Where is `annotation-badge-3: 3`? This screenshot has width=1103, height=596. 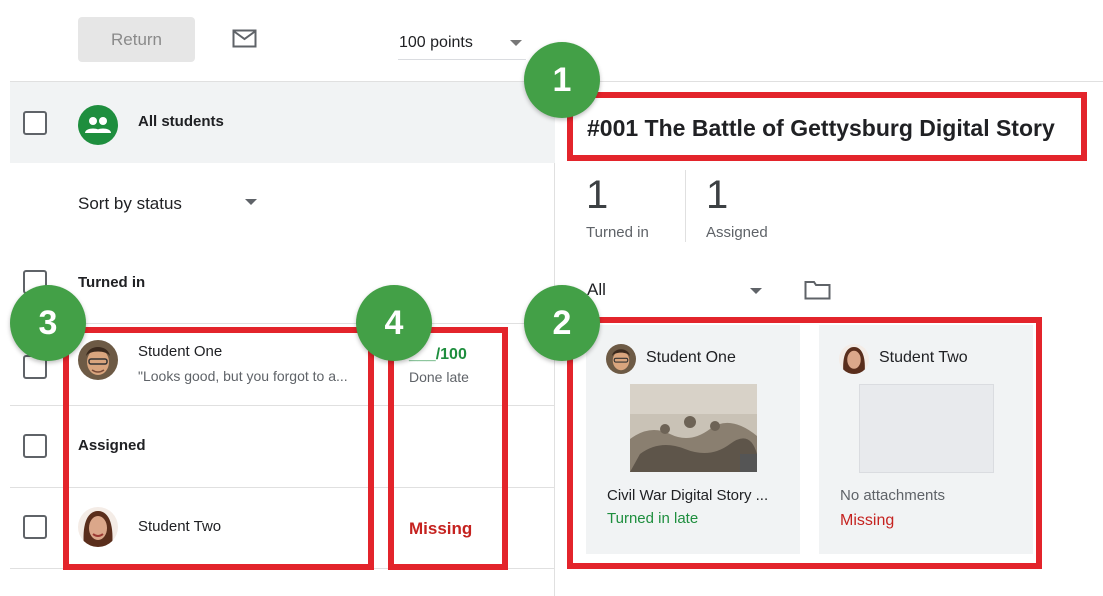 annotation-badge-3: 3 is located at coordinates (48, 323).